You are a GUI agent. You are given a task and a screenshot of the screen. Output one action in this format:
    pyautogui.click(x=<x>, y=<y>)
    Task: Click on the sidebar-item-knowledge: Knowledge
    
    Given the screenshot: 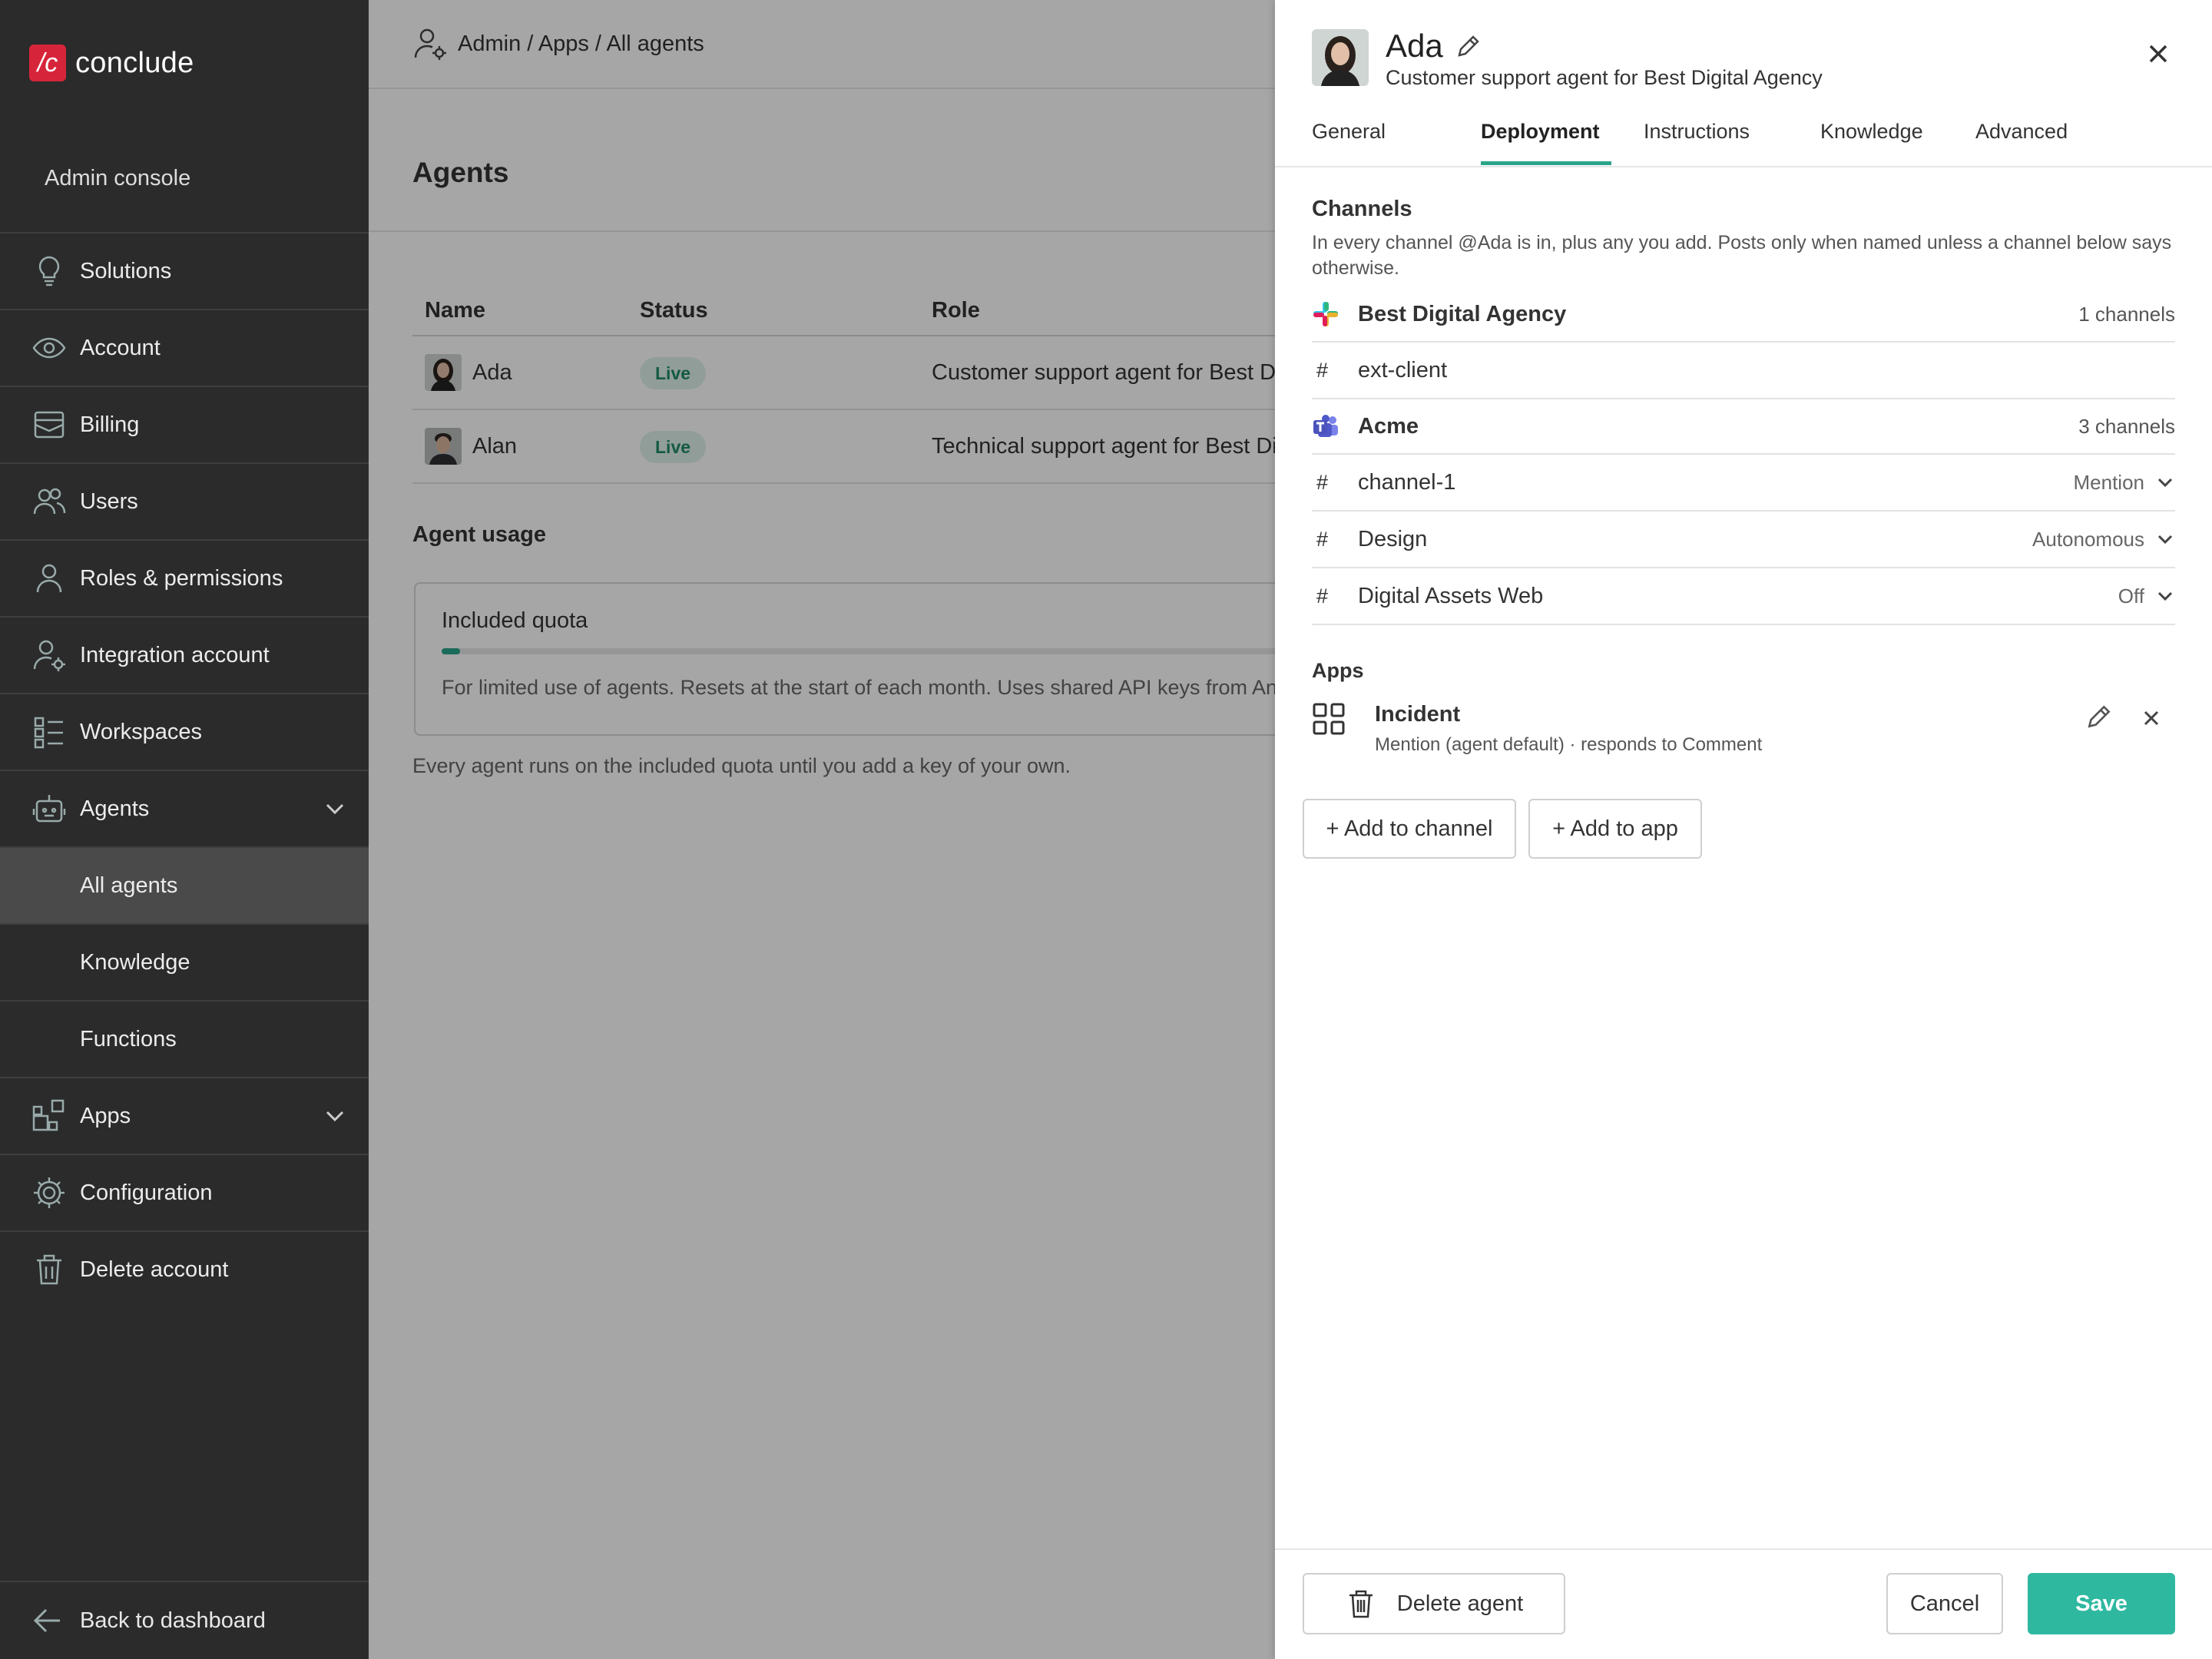 What is the action you would take?
    pyautogui.click(x=184, y=962)
    